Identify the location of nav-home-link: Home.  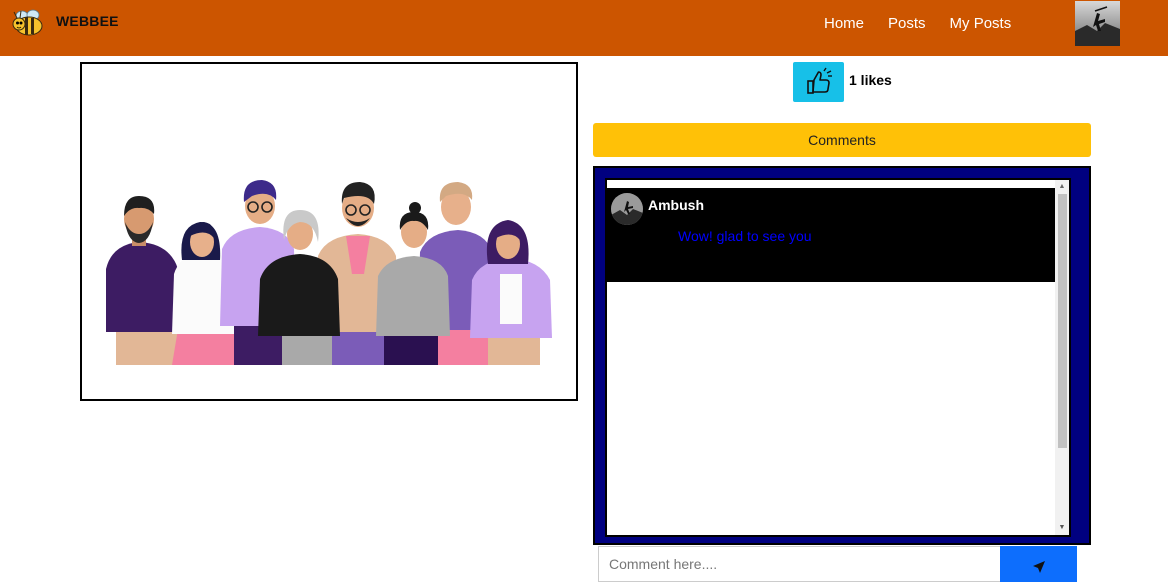
(844, 23).